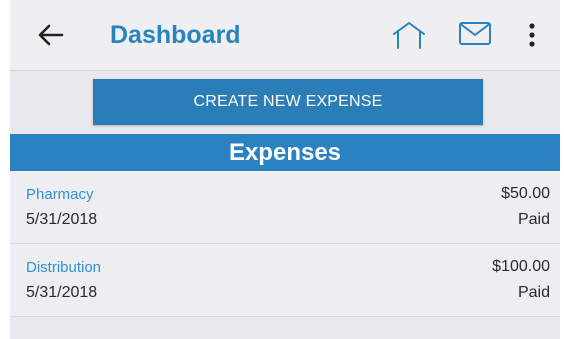 Image resolution: width=564 pixels, height=339 pixels. Describe the element at coordinates (175, 35) in the screenshot. I see `page-title: Dashboard` at that location.